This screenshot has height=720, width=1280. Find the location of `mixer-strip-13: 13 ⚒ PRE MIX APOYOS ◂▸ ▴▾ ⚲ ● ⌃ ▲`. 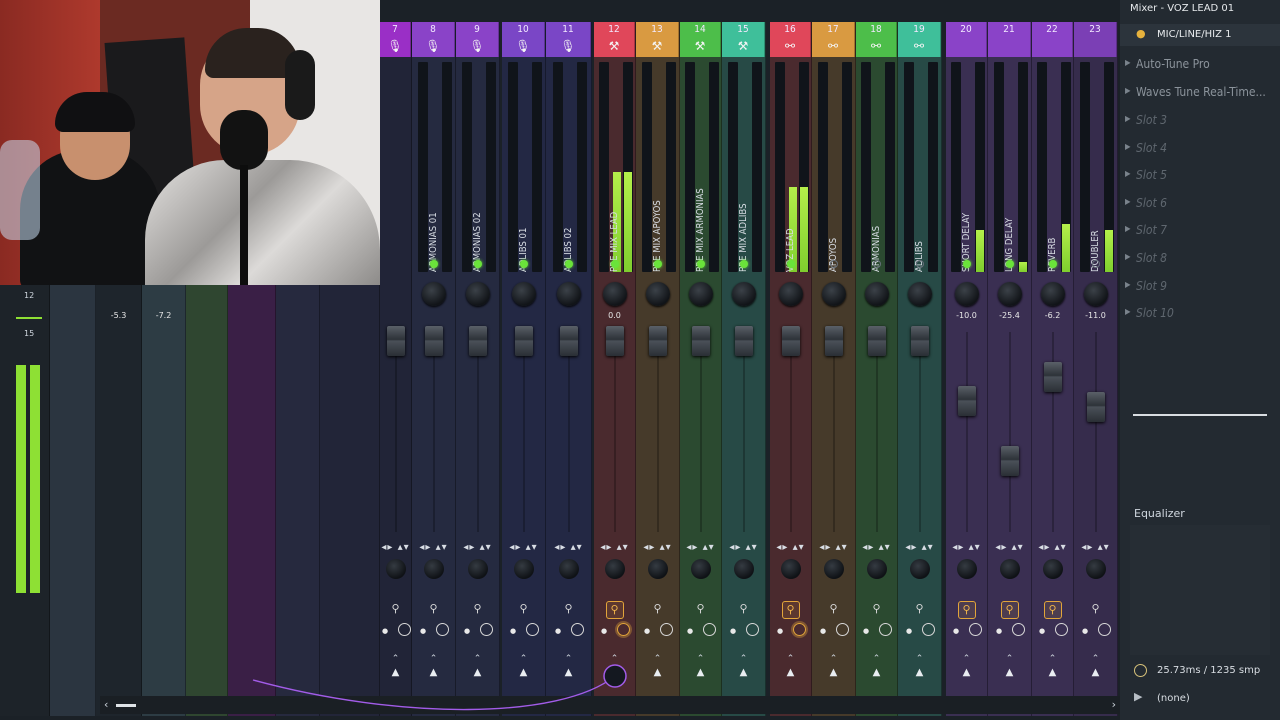

mixer-strip-13: 13 ⚒ PRE MIX APOYOS ◂▸ ▴▾ ⚲ ● ⌃ ▲ is located at coordinates (658, 369).